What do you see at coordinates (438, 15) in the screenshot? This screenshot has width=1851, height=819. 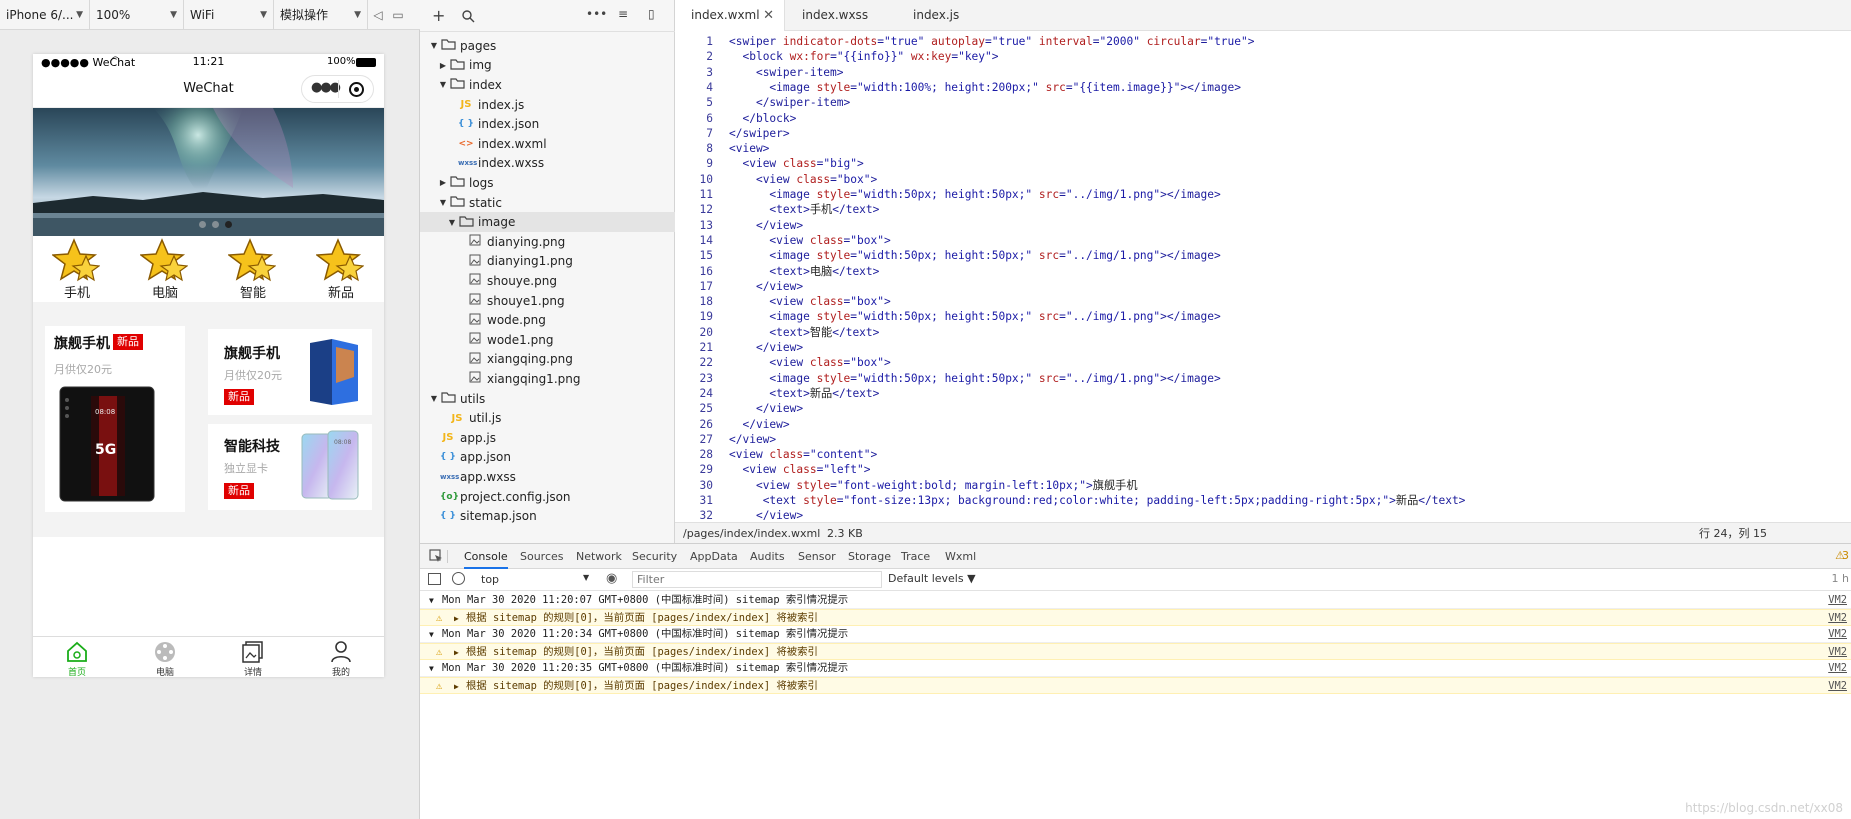 I see `add-icon: +` at bounding box center [438, 15].